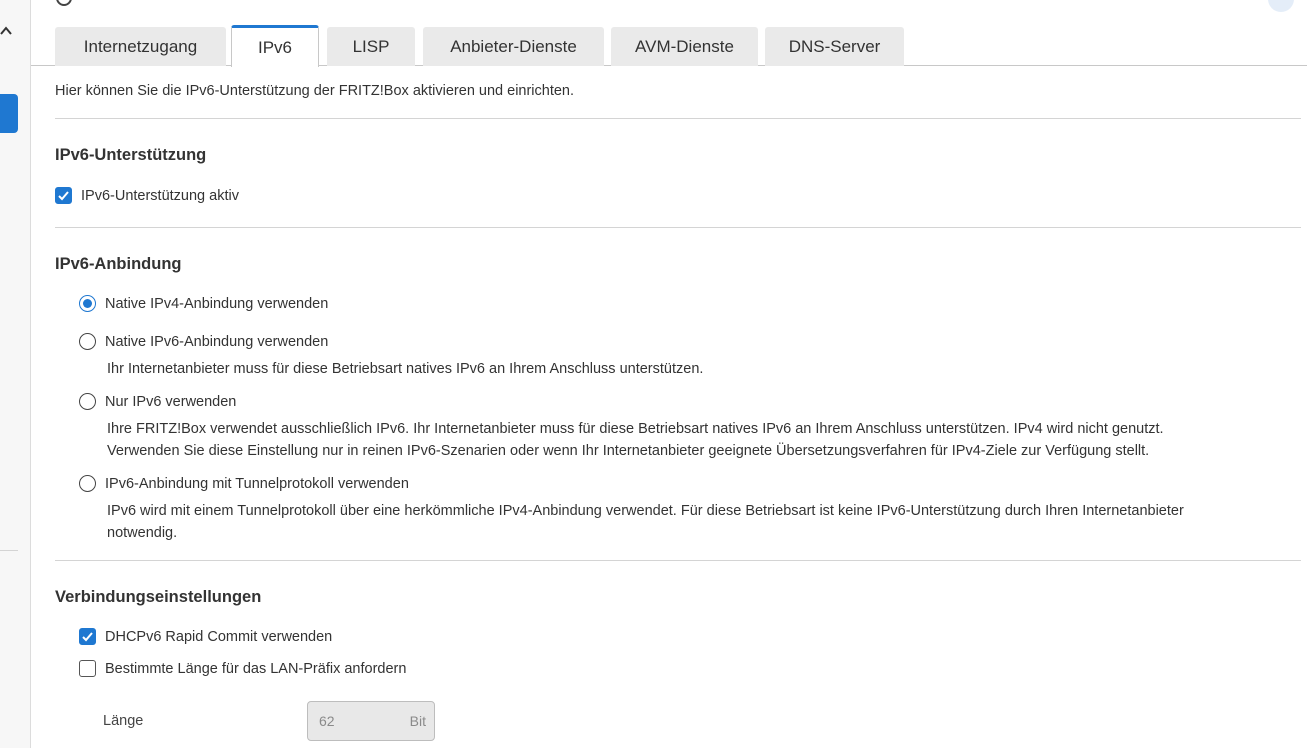  What do you see at coordinates (684, 46) in the screenshot?
I see `tab-avm-dienste: AVM-Dienste` at bounding box center [684, 46].